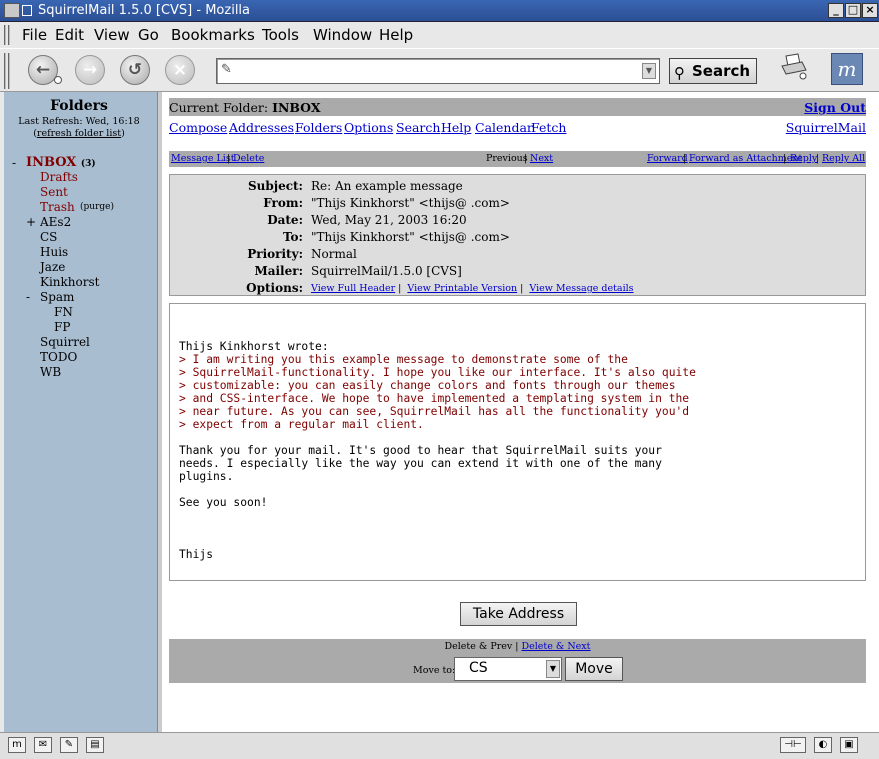 The width and height of the screenshot is (879, 759). Describe the element at coordinates (7, 71) in the screenshot. I see `toolbar-grip` at that location.